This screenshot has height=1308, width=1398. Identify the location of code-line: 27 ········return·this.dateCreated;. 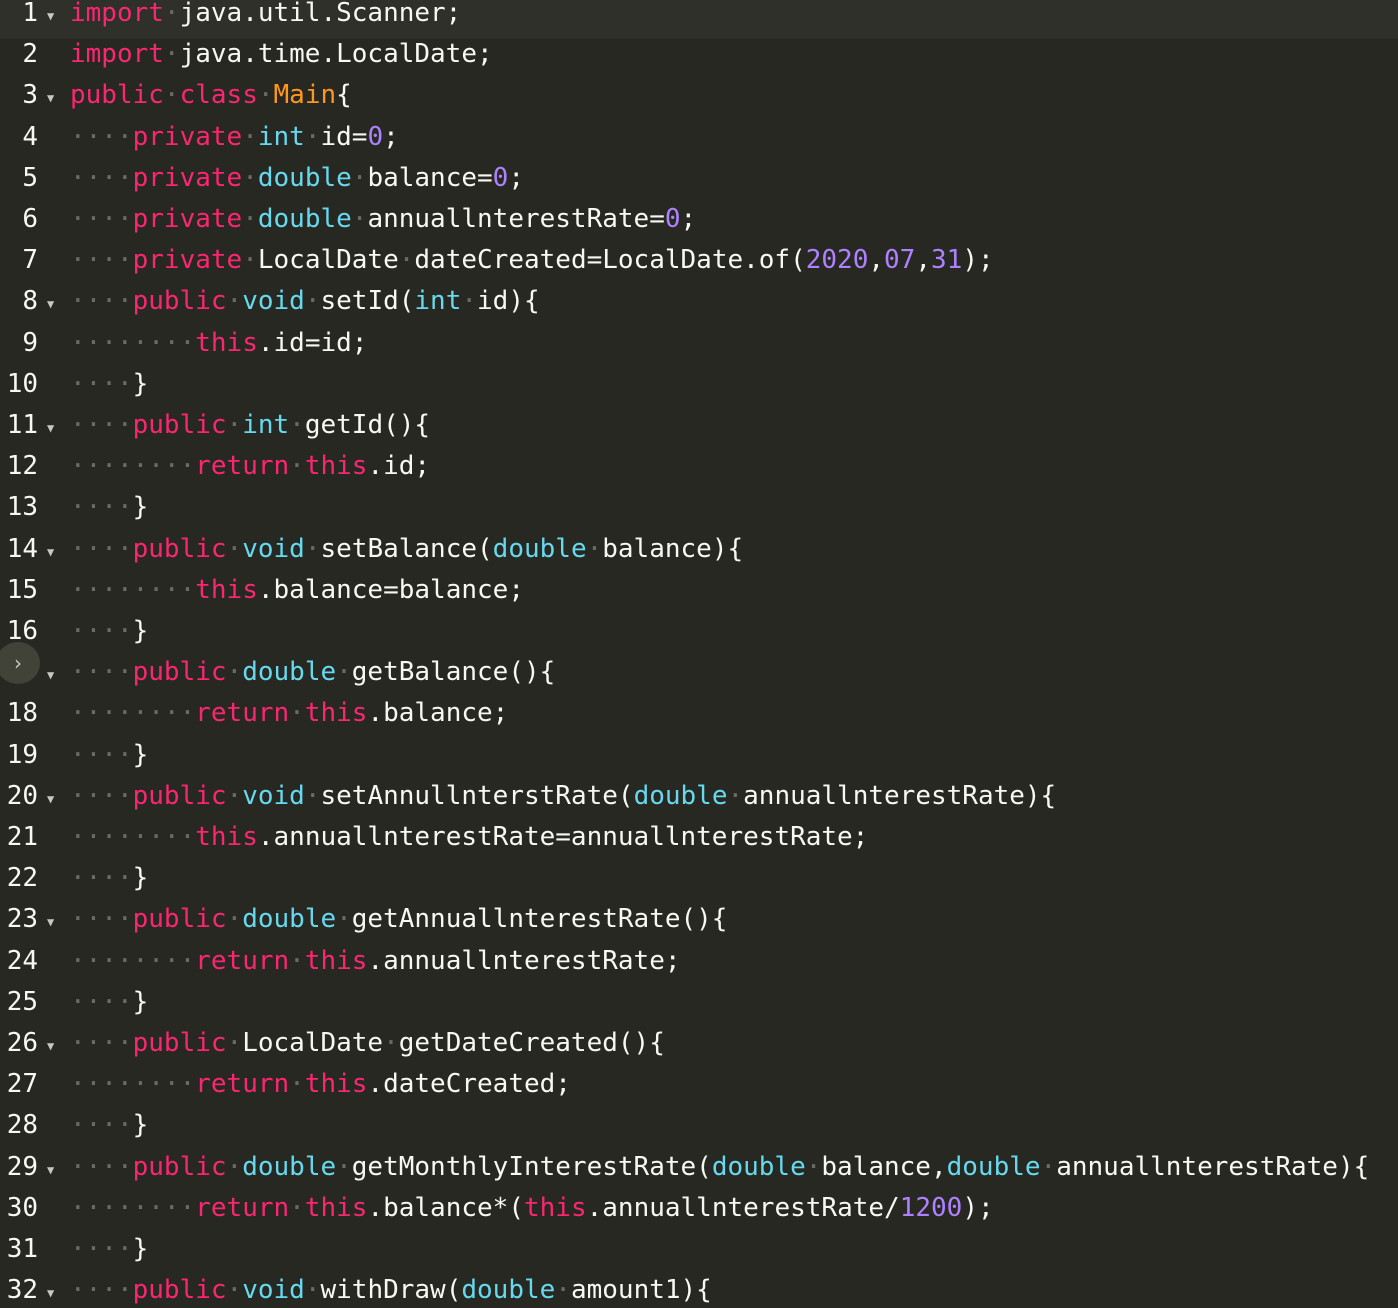
(699, 1089).